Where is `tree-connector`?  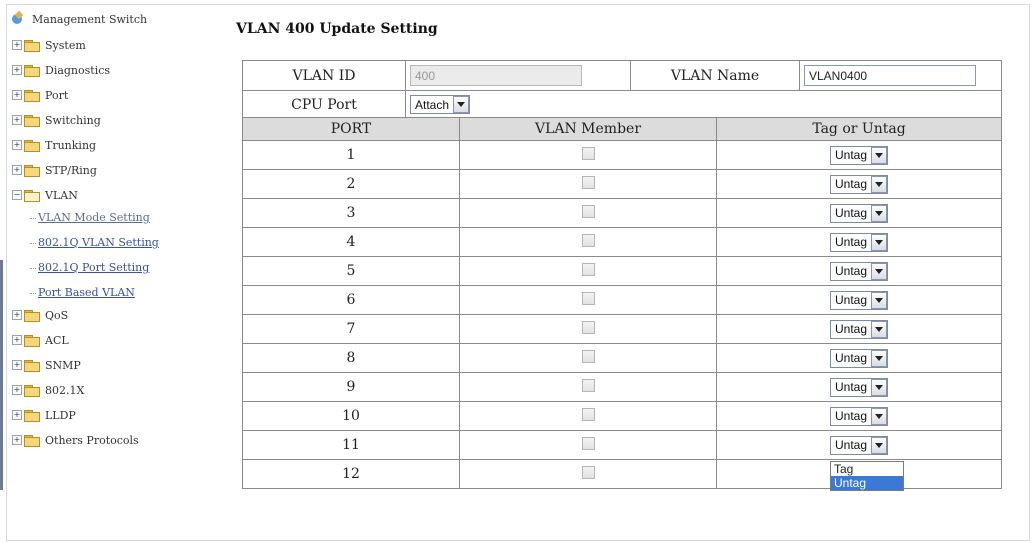
tree-connector is located at coordinates (33, 218).